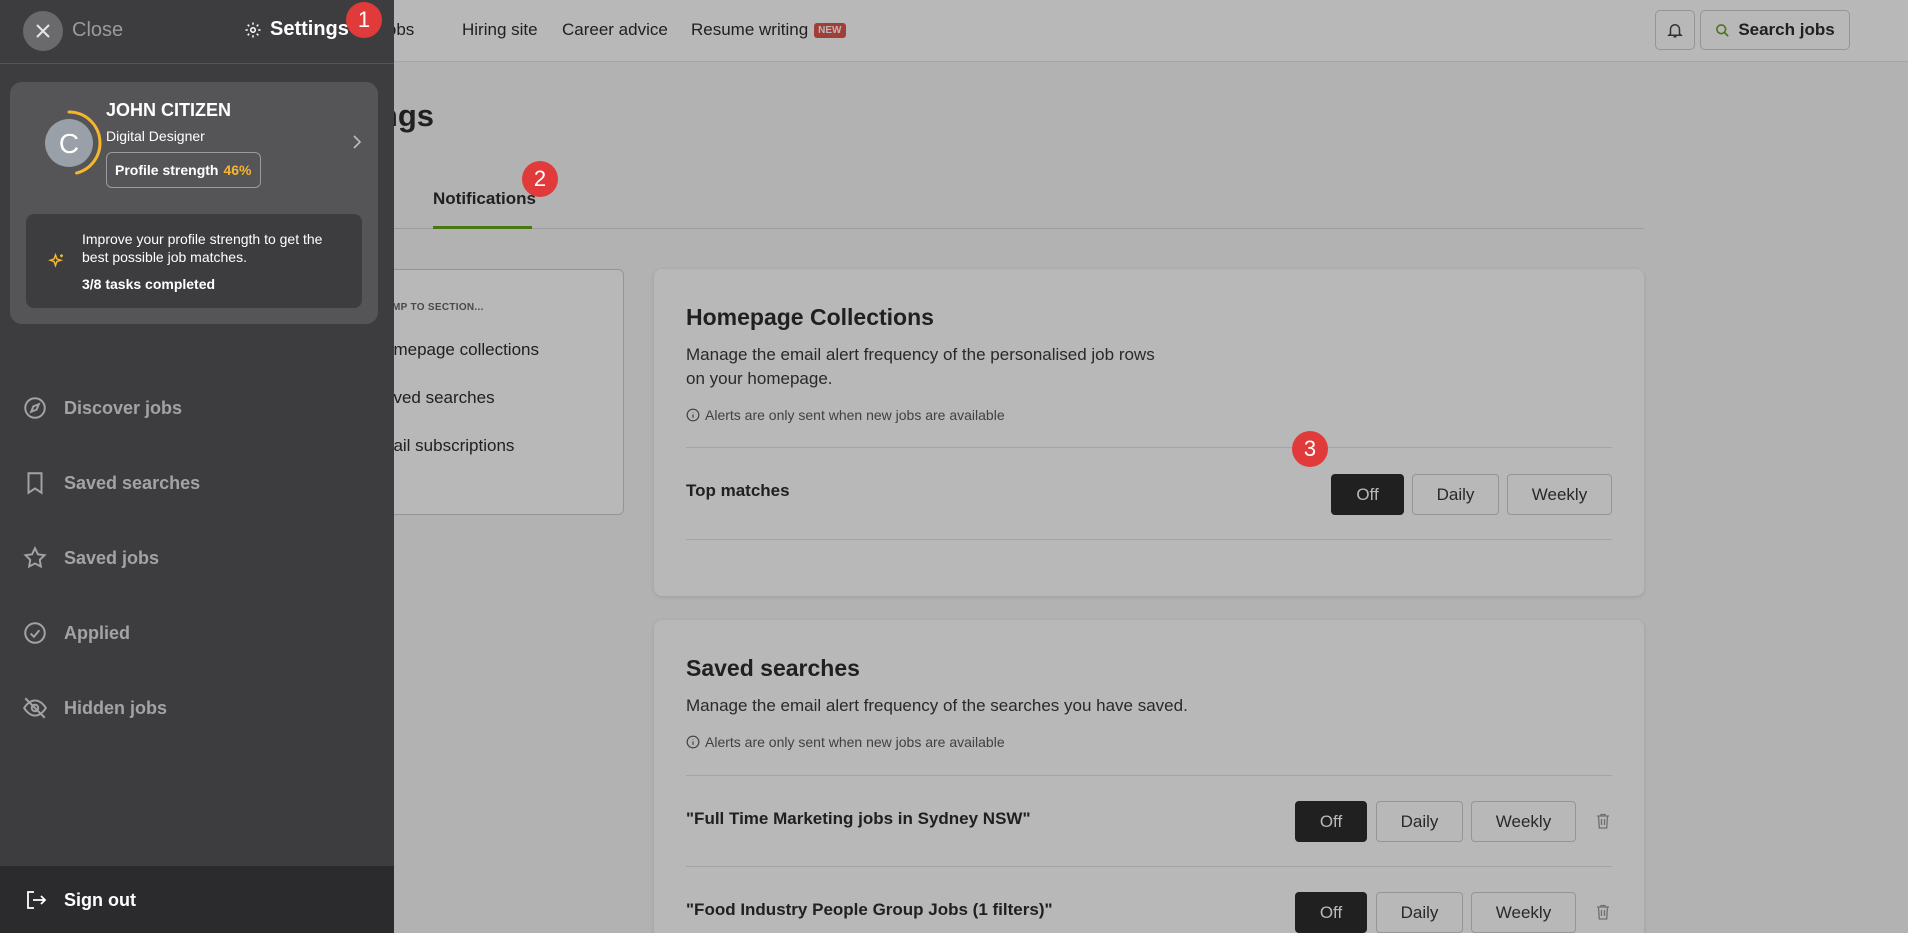  Describe the element at coordinates (357, 142) in the screenshot. I see `chevron-right-icon` at that location.